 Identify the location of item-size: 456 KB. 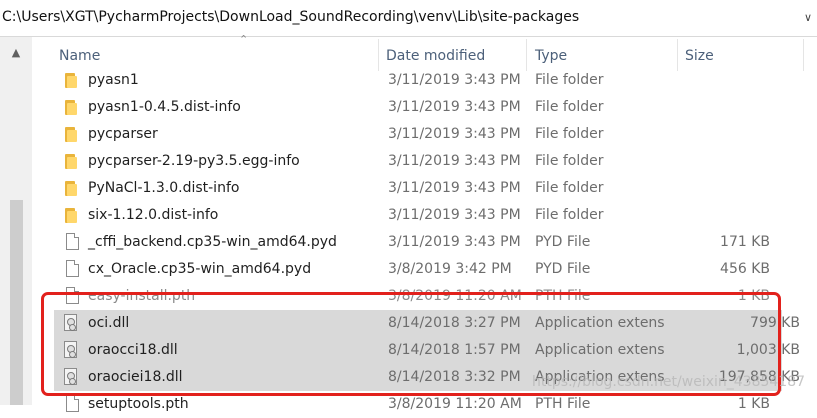
(745, 269).